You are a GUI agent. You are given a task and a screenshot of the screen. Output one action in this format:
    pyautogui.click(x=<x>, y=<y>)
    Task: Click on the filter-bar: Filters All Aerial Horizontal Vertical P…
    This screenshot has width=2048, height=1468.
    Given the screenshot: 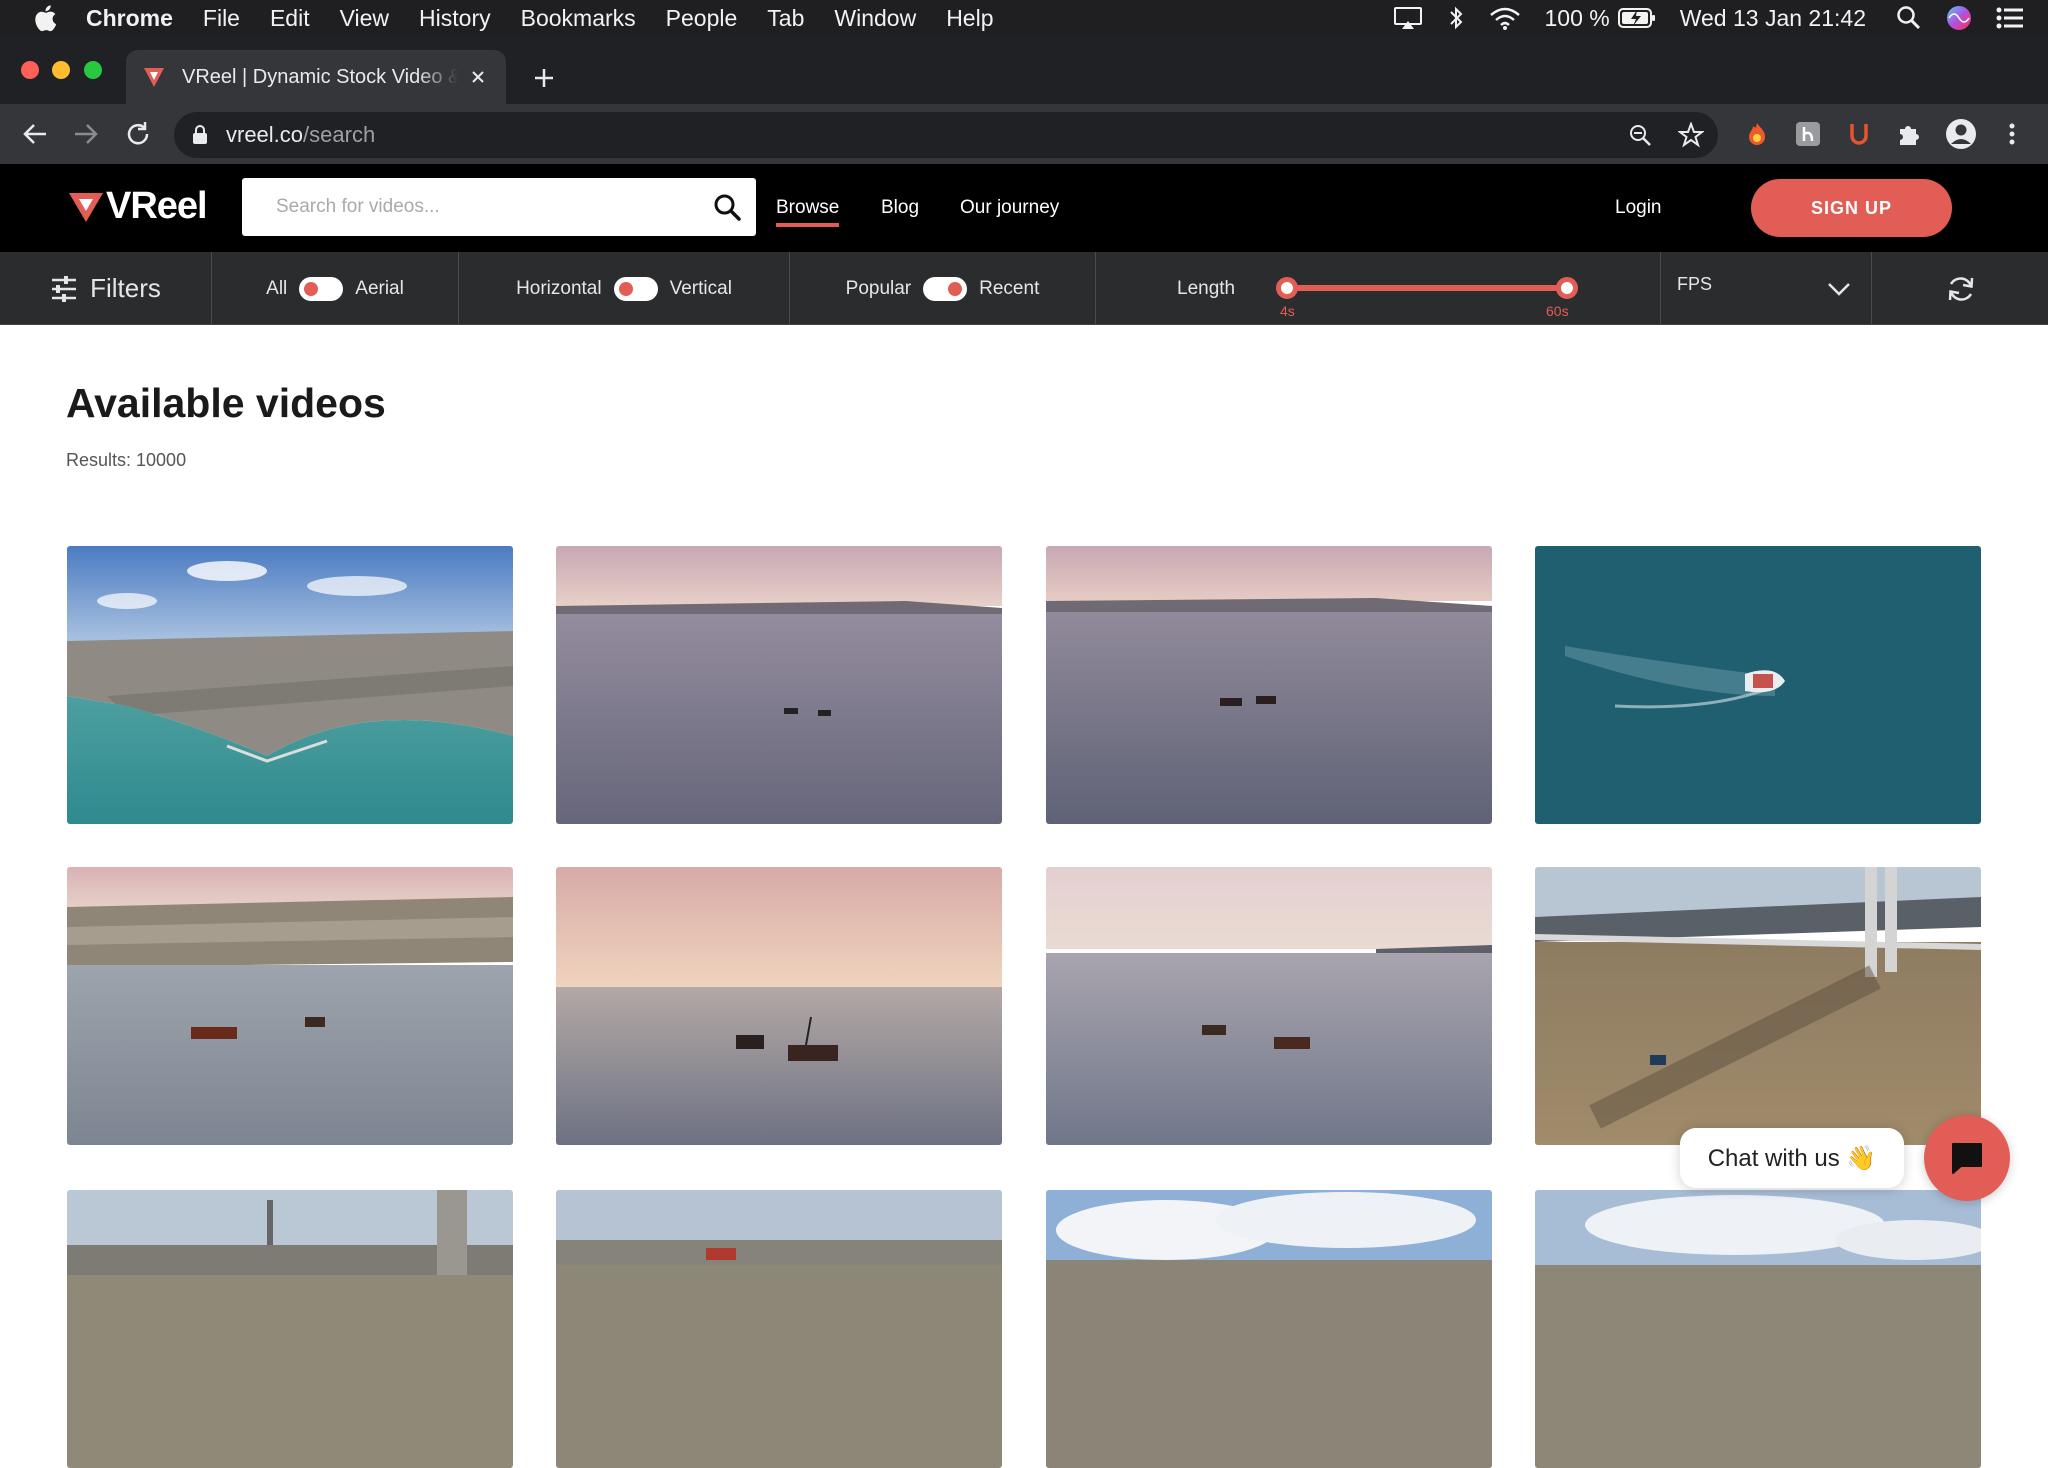 What is the action you would take?
    pyautogui.click(x=1024, y=288)
    